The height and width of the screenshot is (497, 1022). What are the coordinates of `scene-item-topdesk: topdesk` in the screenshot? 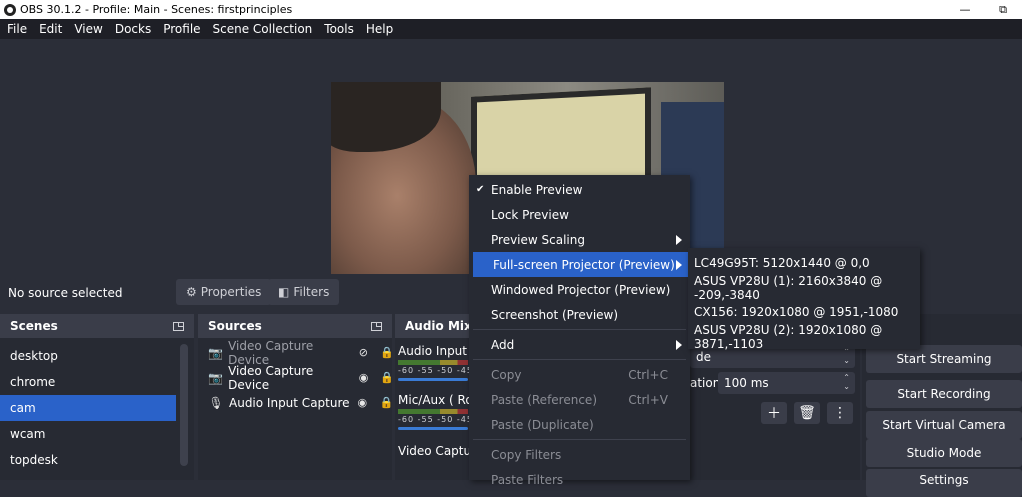 It's located at (88, 460).